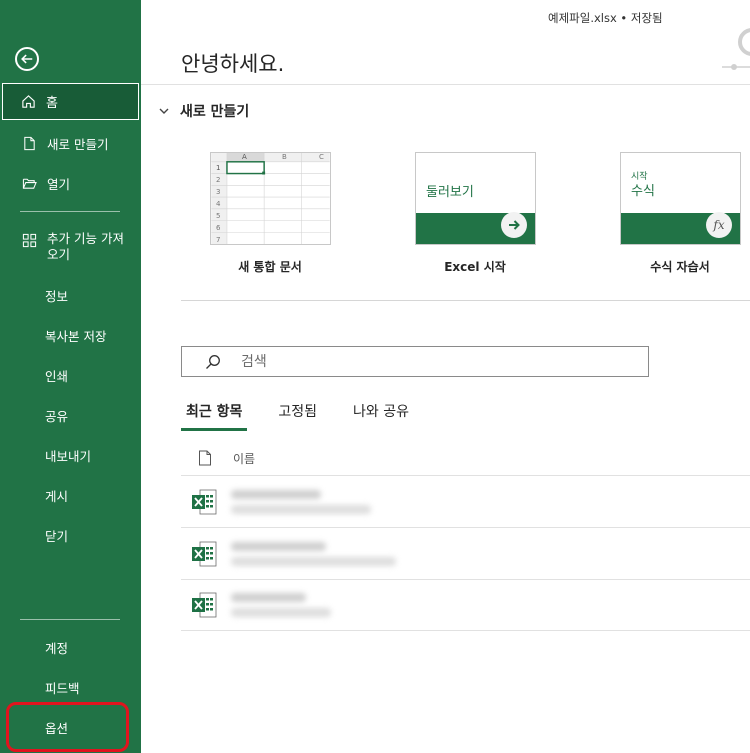  I want to click on row-header-6: 6, so click(218, 228).